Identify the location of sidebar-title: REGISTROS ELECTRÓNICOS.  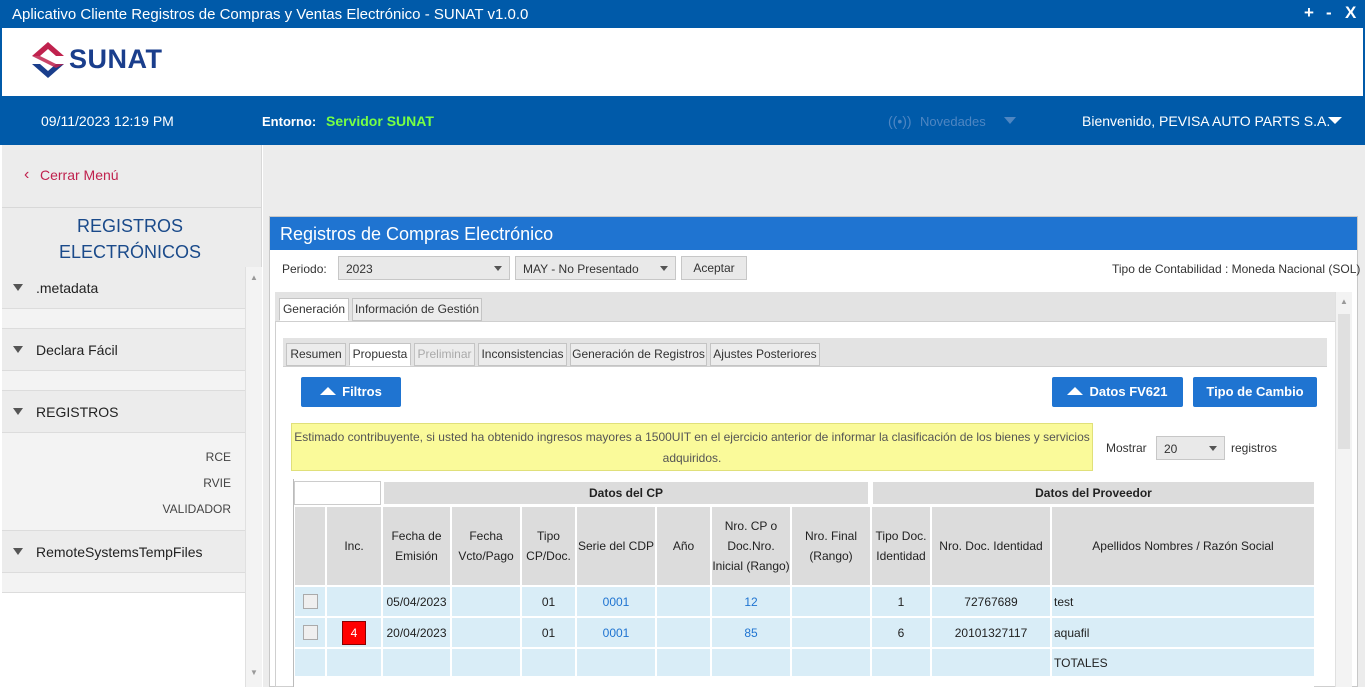
(130, 239).